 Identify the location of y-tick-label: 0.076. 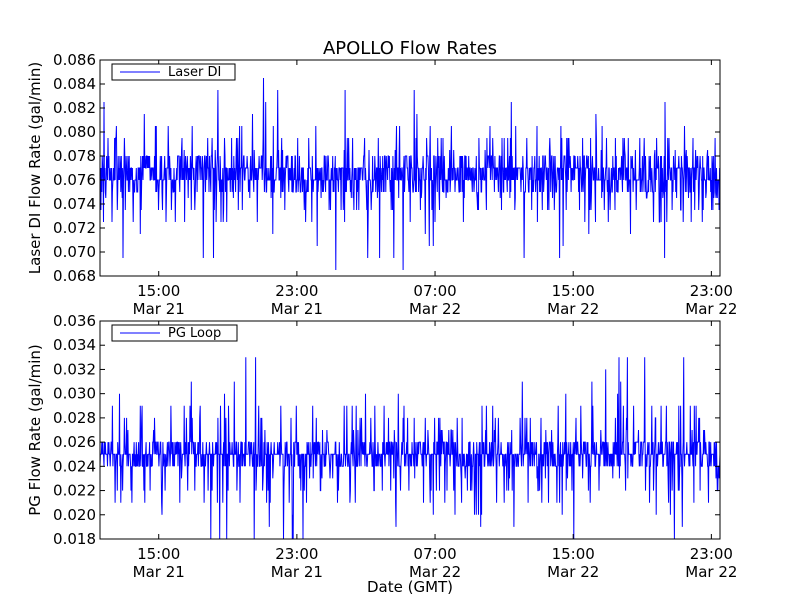
(74, 180).